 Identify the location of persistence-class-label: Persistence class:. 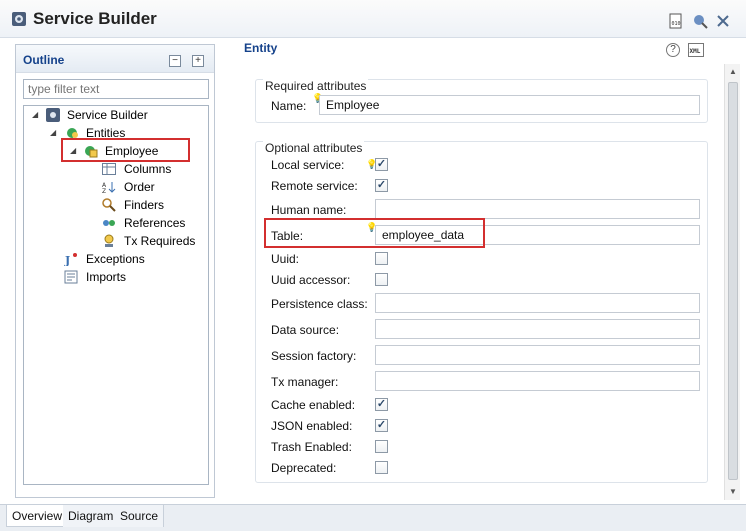
(319, 304).